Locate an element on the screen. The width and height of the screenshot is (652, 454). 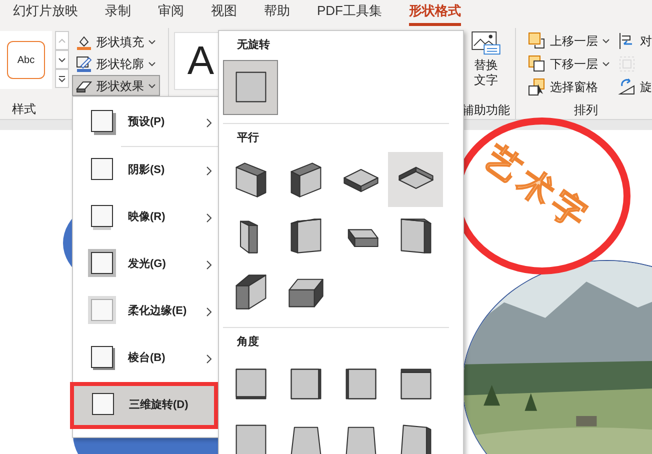
menu-item: 映像(R) is located at coordinates (145, 217).